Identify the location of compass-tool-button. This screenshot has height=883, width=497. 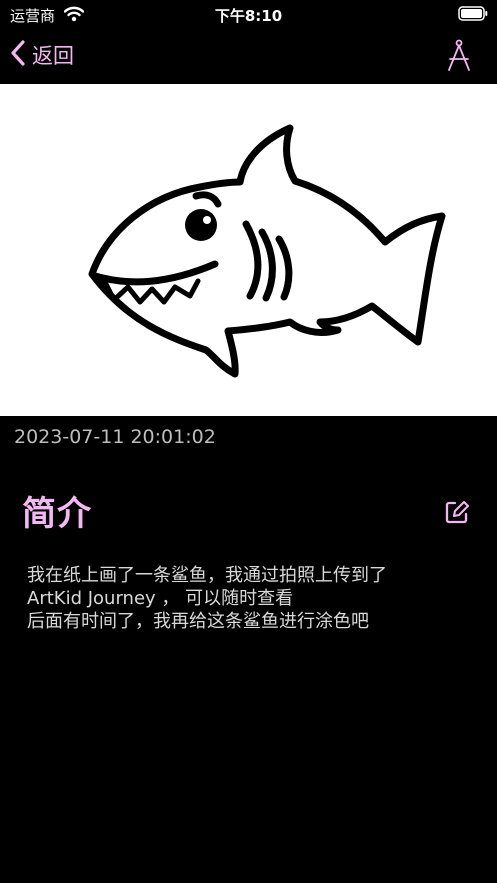
(459, 56).